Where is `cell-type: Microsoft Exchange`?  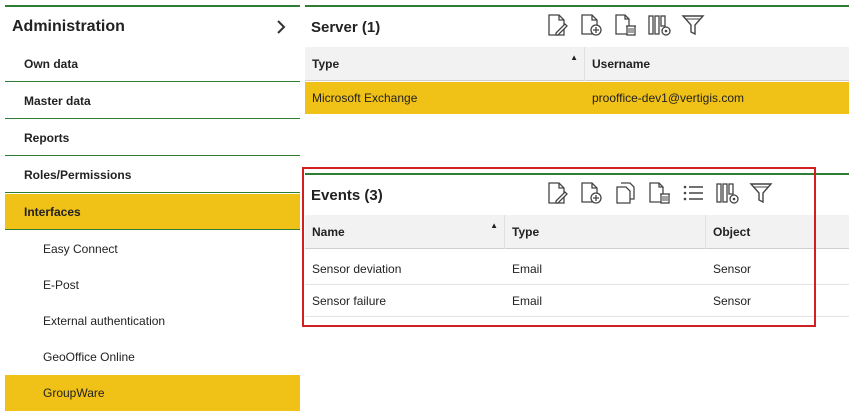
cell-type: Microsoft Exchange is located at coordinates (365, 98).